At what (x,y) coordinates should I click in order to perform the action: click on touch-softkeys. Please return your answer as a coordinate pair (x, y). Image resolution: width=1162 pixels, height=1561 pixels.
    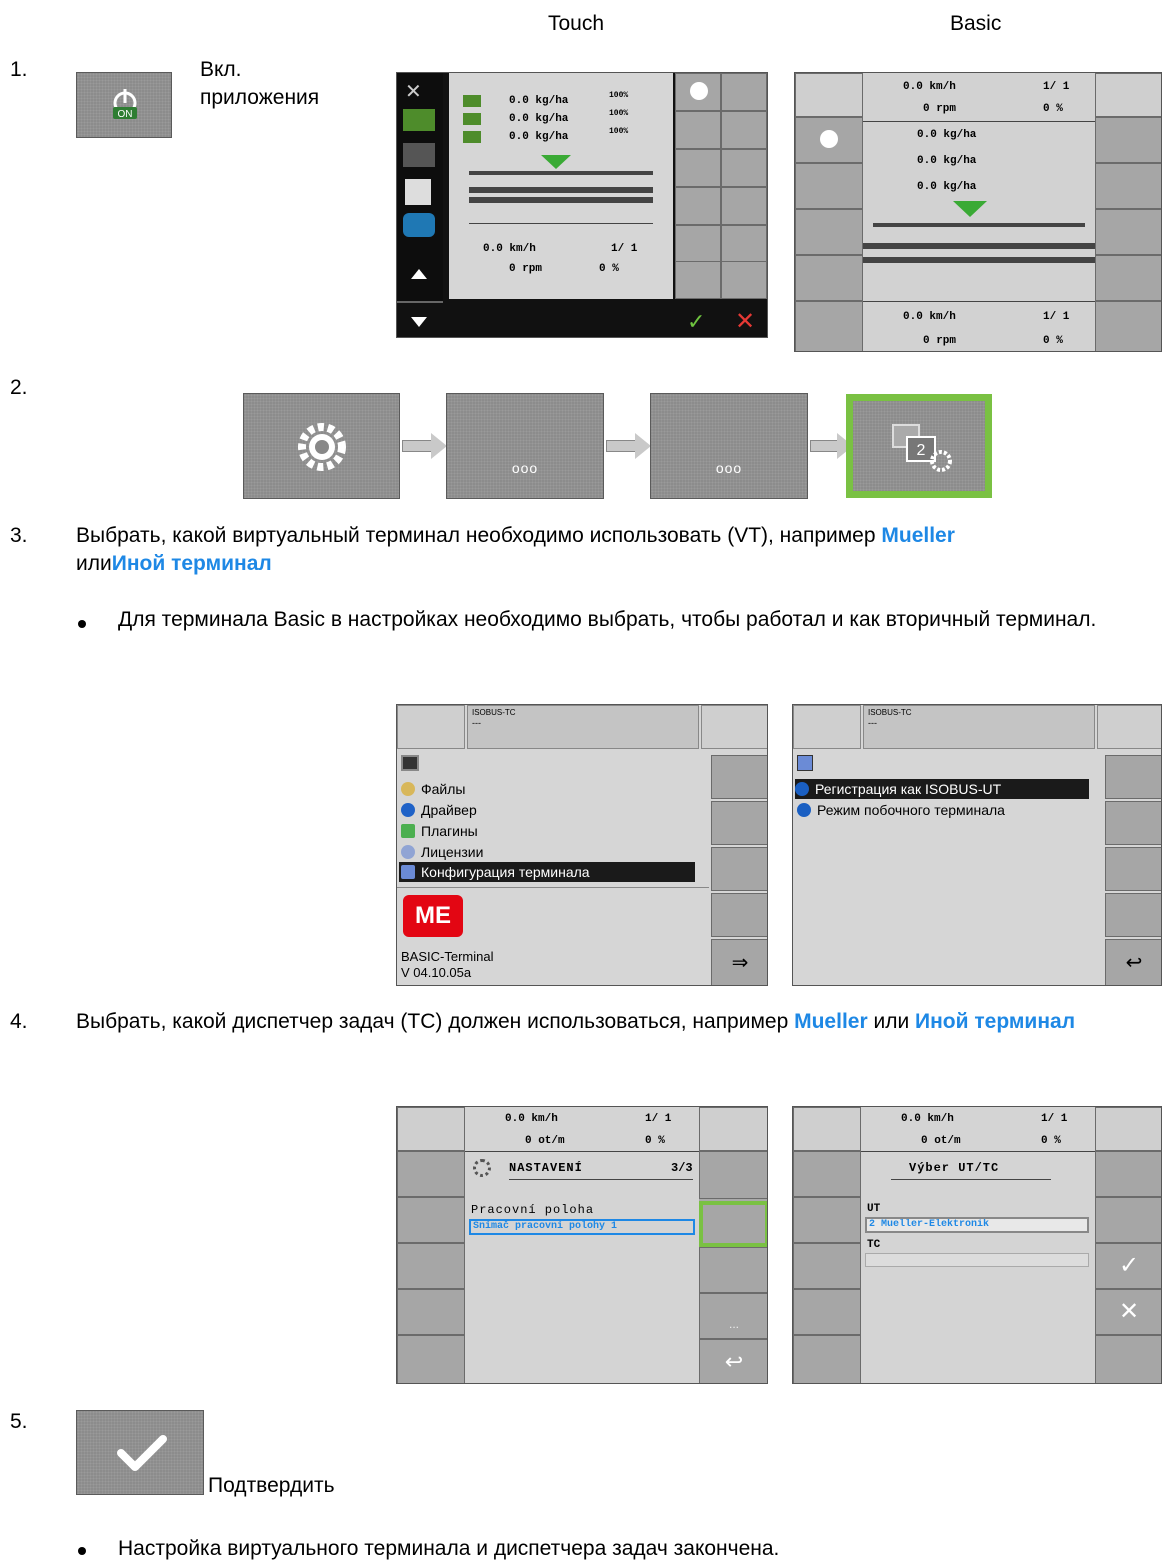
    Looking at the image, I should click on (721, 186).